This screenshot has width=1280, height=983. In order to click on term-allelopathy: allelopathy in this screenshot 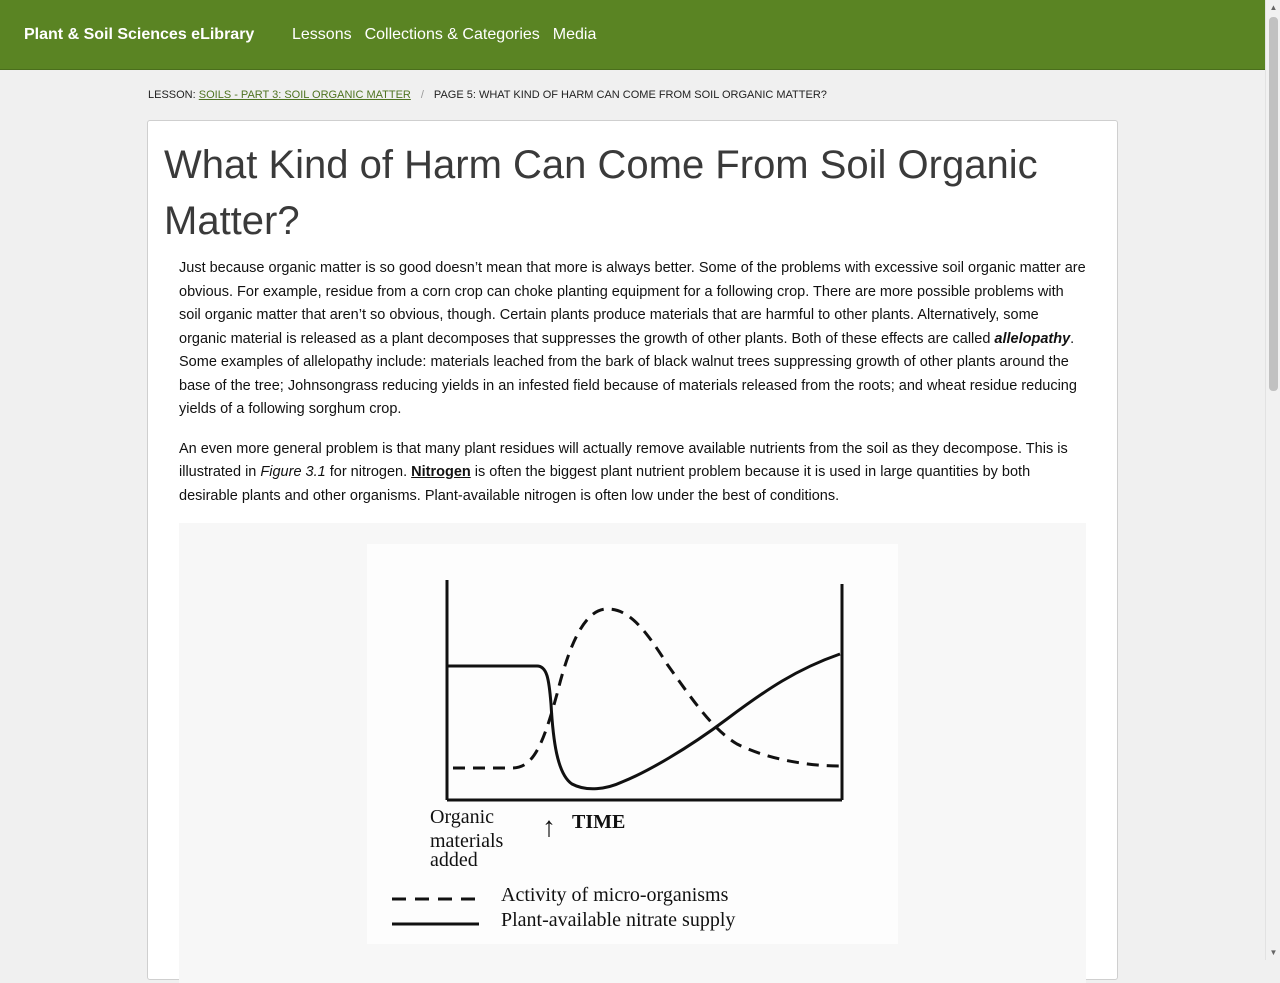, I will do `click(1032, 338)`.